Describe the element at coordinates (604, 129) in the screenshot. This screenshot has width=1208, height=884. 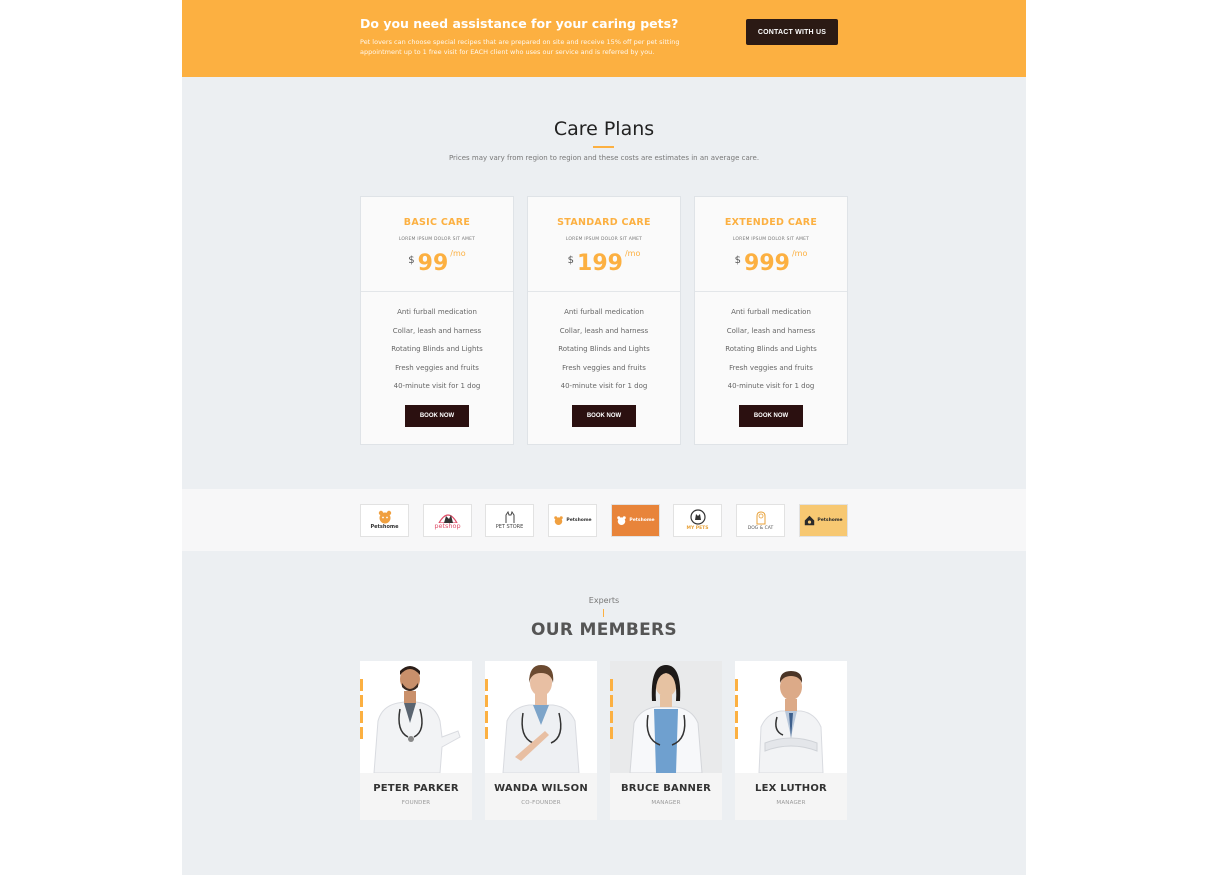
I see `section-title-care-plans: Care Plans` at that location.